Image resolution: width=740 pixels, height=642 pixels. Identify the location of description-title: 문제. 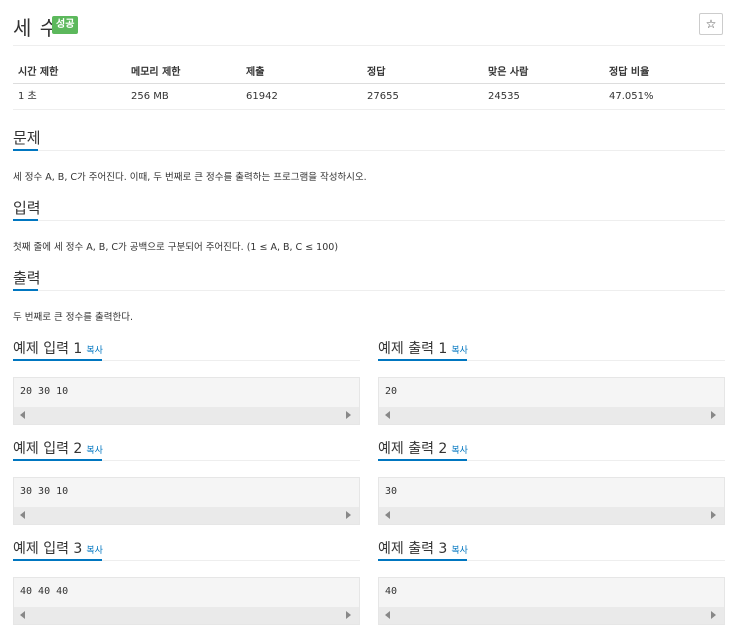
(27, 138).